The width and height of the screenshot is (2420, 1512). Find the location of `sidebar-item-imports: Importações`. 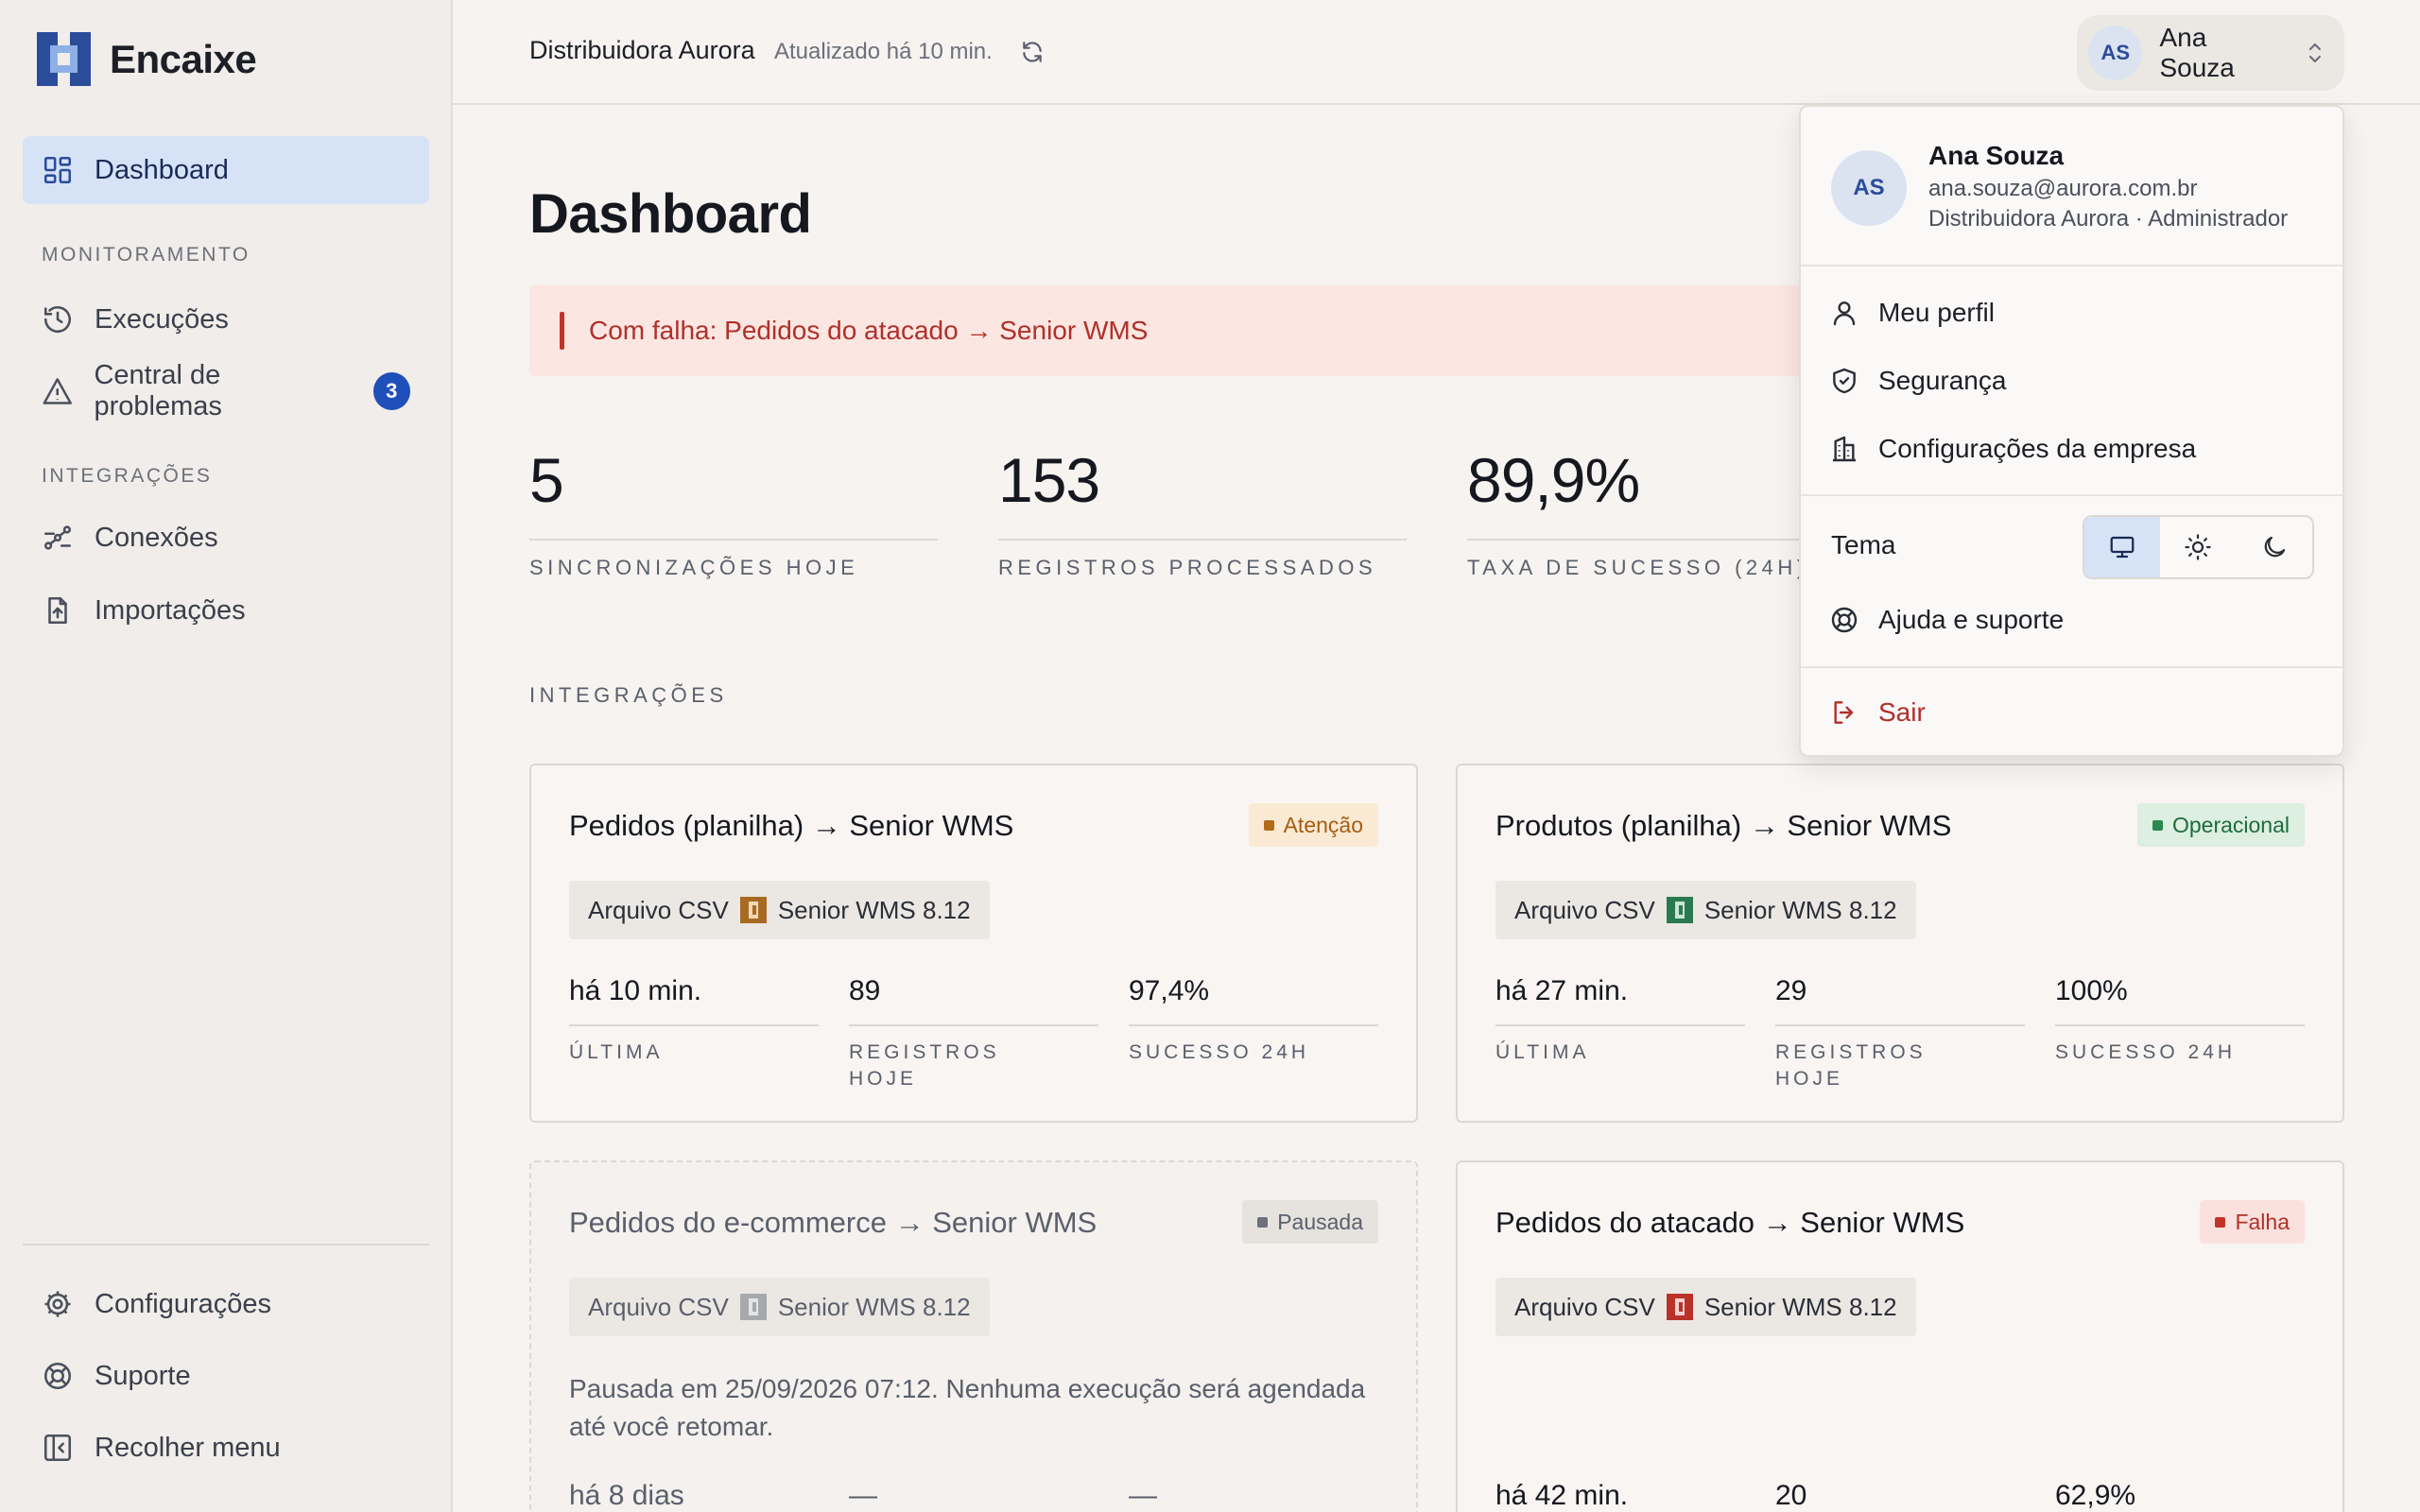

sidebar-item-imports: Importações is located at coordinates (226, 610).